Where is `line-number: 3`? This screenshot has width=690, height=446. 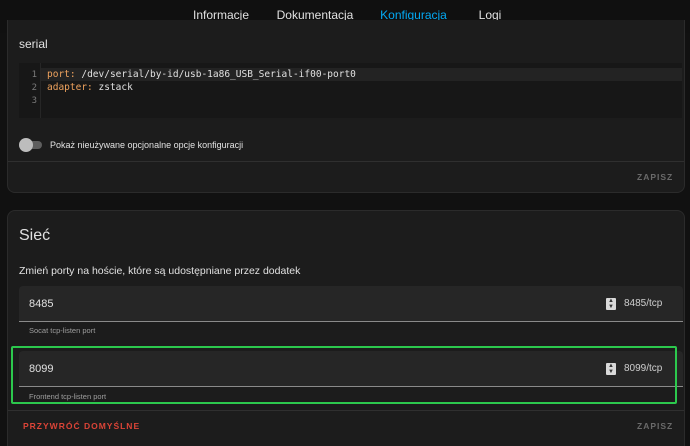
line-number: 3 is located at coordinates (34, 101).